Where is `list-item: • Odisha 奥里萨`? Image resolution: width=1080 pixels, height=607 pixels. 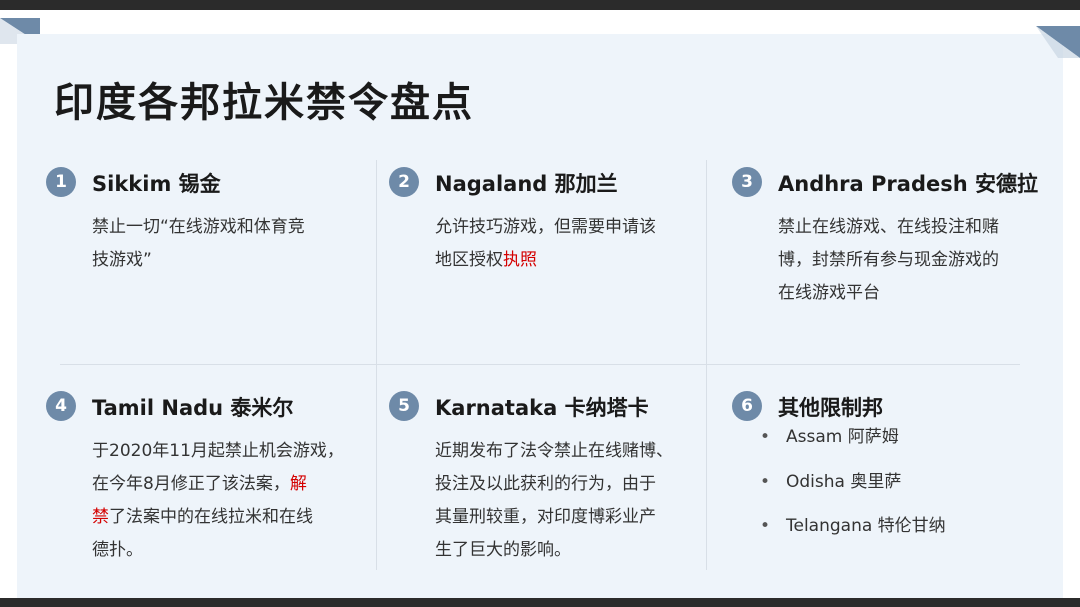 list-item: • Odisha 奥里萨 is located at coordinates (831, 481).